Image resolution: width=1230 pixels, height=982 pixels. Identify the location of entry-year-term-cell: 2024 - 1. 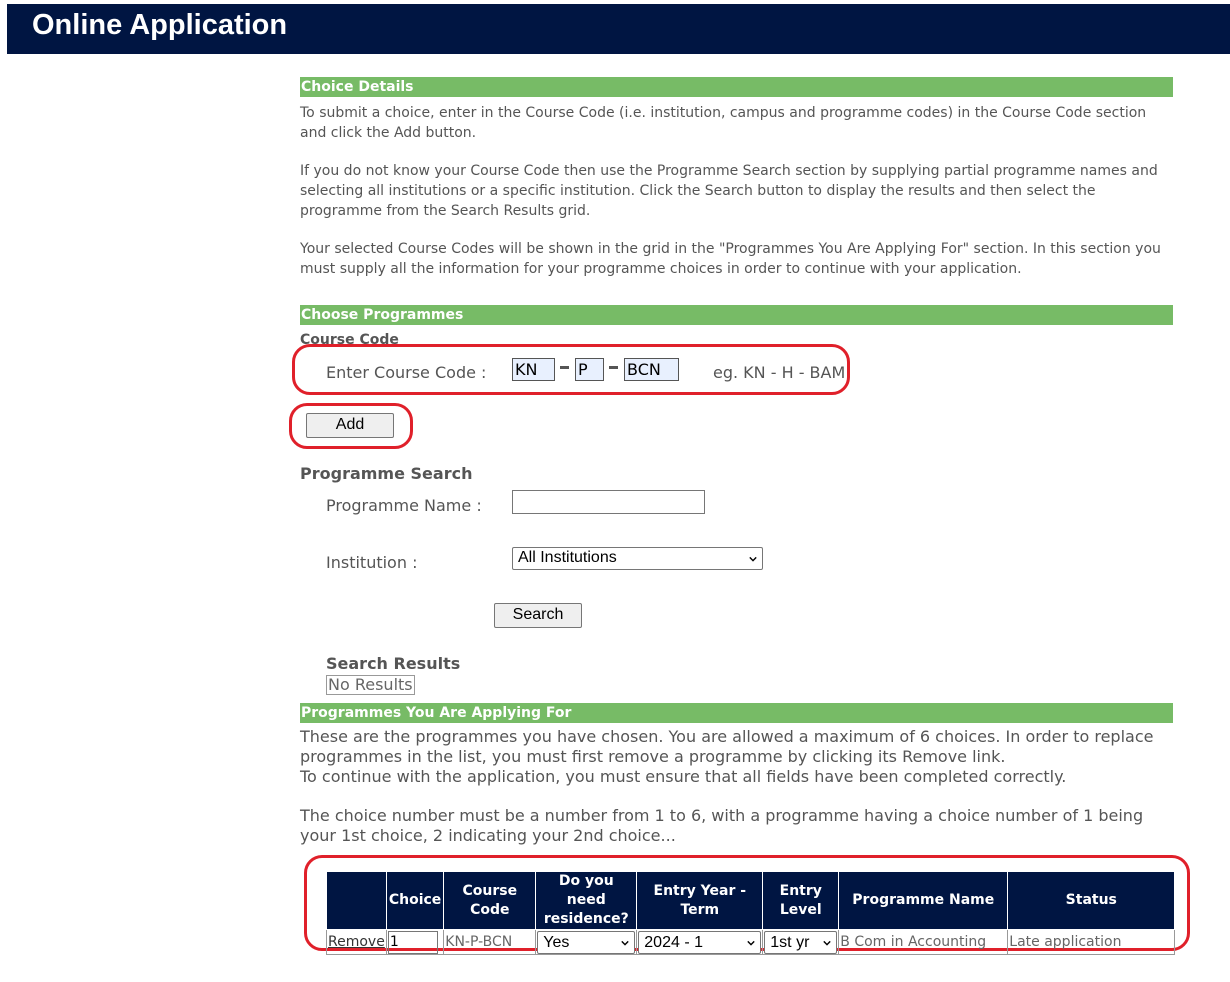
(700, 942).